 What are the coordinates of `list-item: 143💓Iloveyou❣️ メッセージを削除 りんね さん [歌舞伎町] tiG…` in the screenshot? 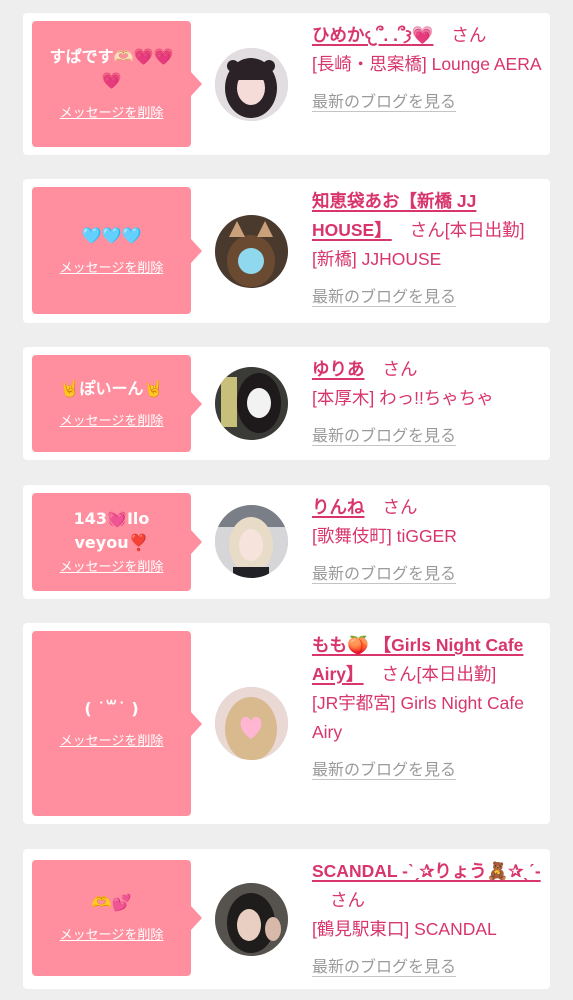 It's located at (286, 542).